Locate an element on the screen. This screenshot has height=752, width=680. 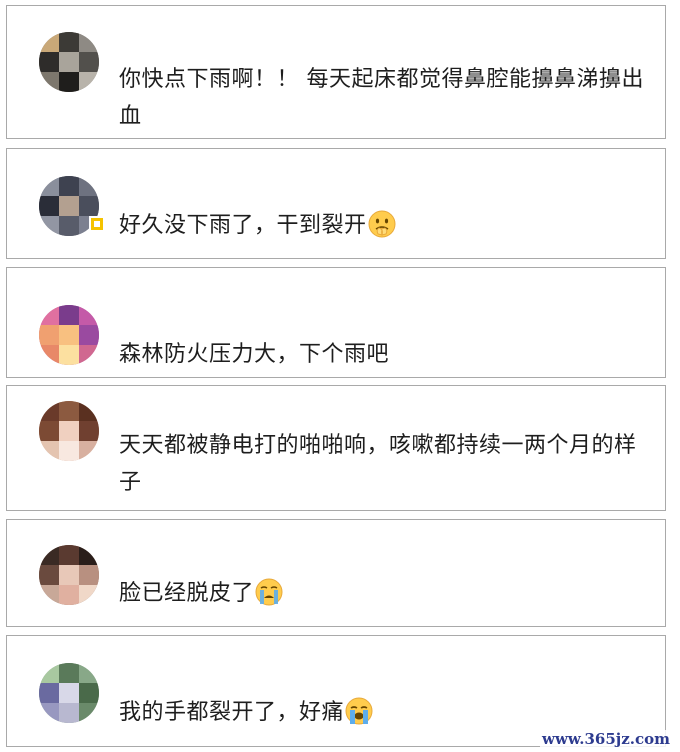
comment-body: 天天都被静电打的啪啪响，咳嗽都持续一两个月的样子 is located at coordinates (378, 464).